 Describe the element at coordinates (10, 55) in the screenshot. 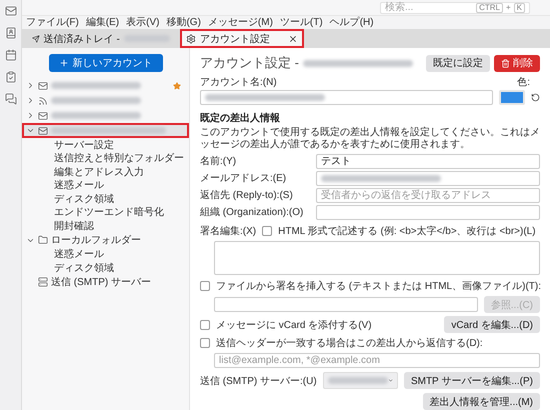

I see `calendar-icon` at that location.